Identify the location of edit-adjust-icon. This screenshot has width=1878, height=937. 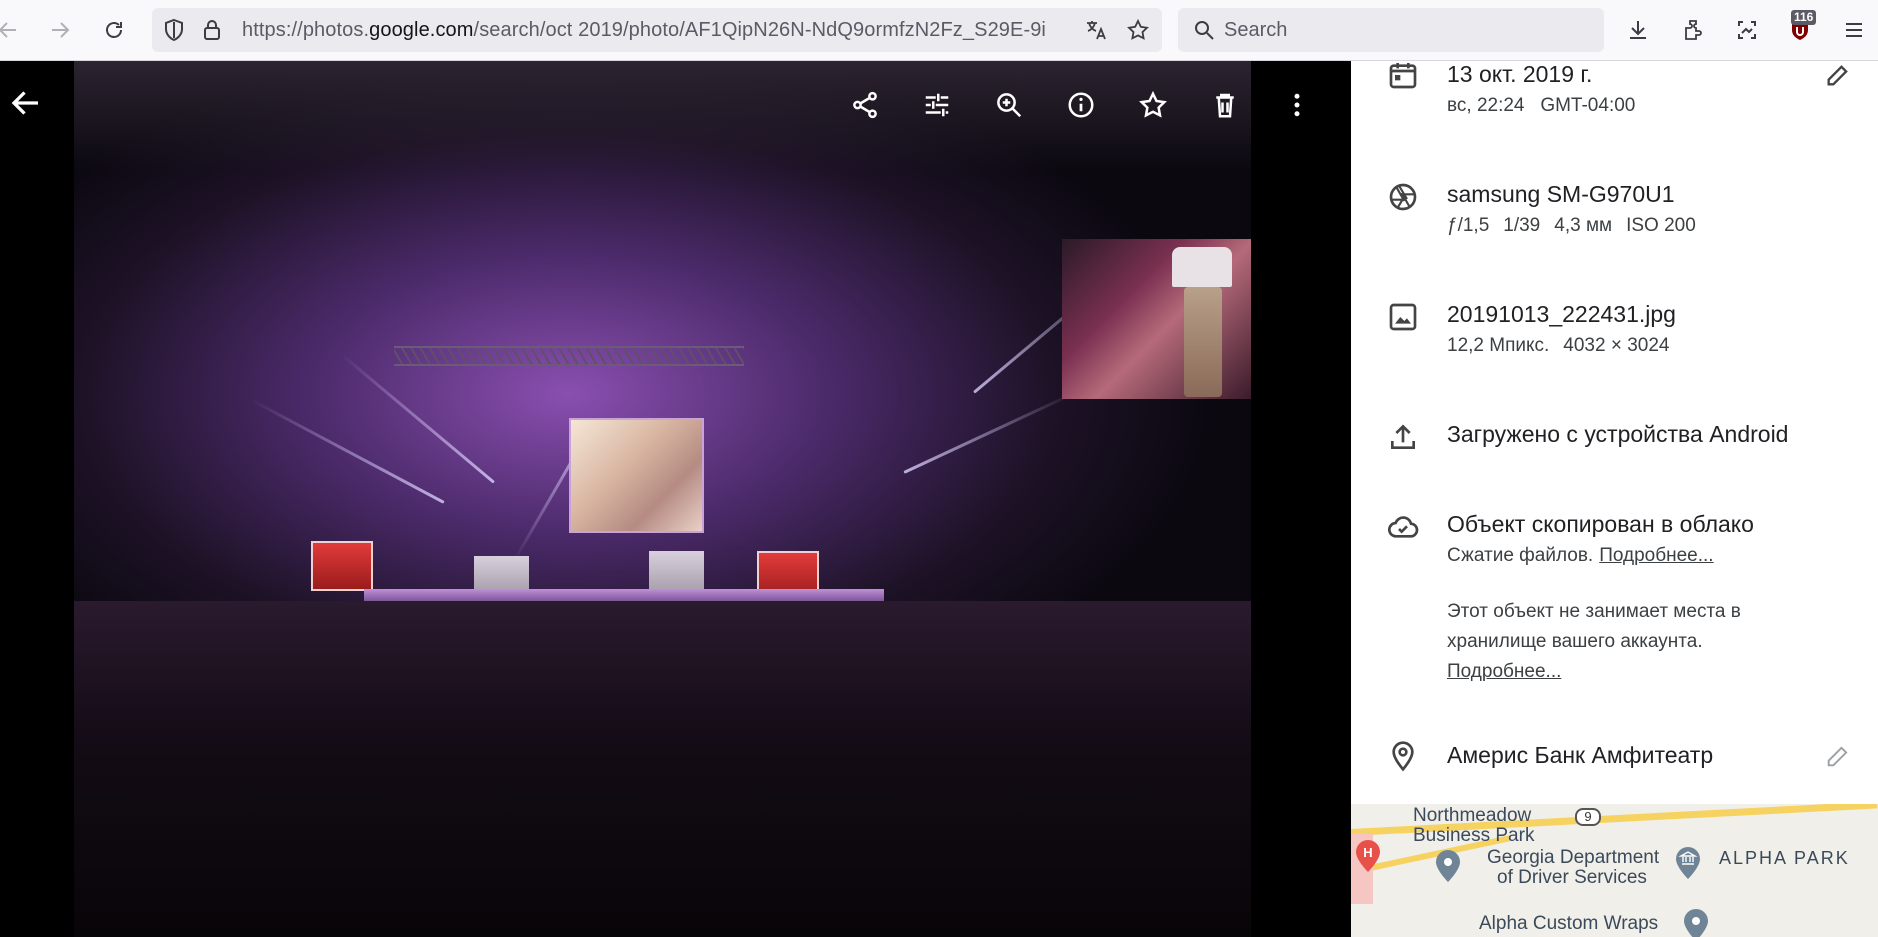
(937, 105).